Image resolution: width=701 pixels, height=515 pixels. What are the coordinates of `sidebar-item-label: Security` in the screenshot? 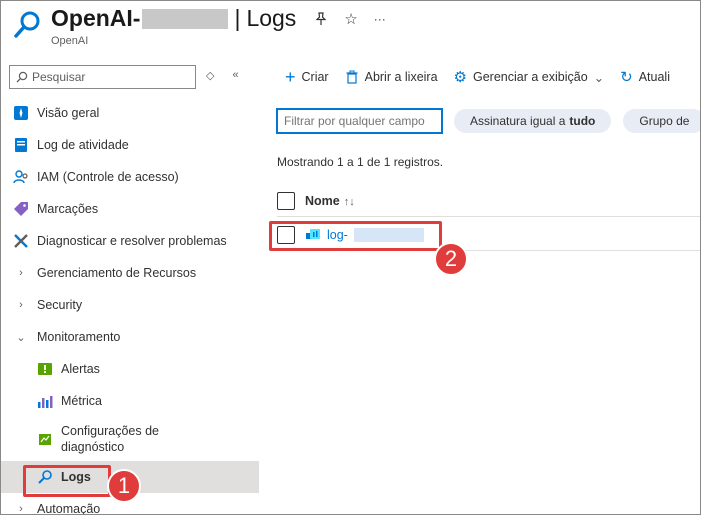 It's located at (60, 305).